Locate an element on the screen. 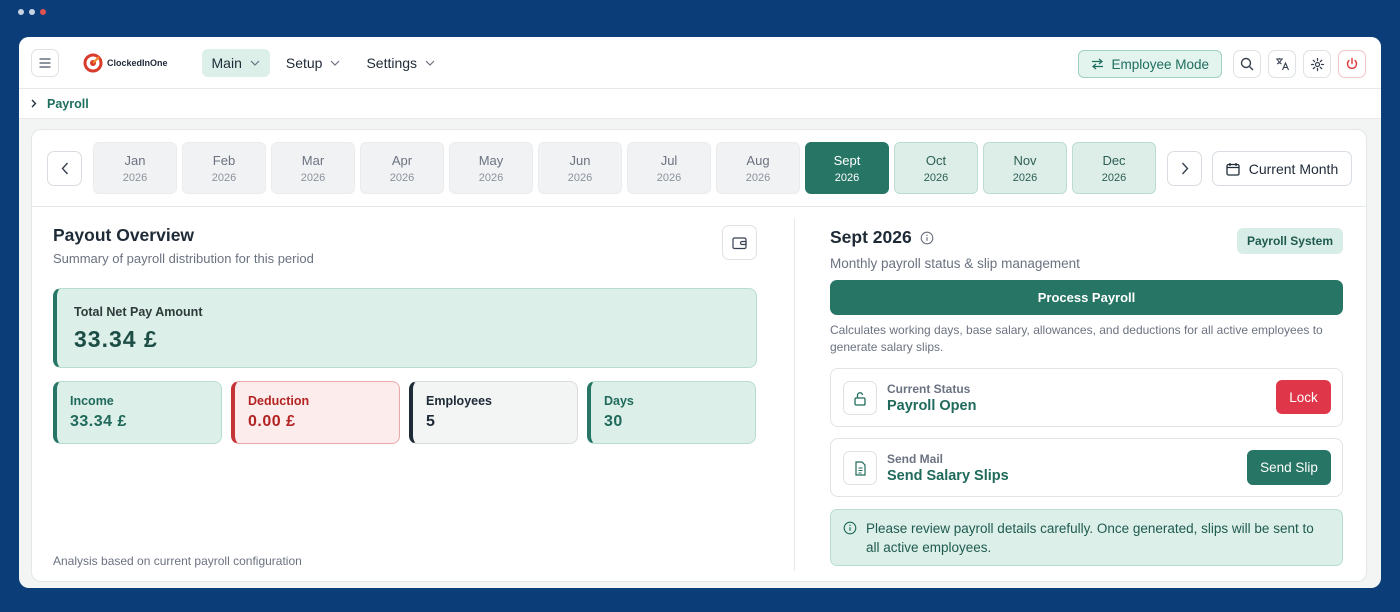 The width and height of the screenshot is (1400, 612). employee-mode-button: Employee Mode is located at coordinates (1150, 64).